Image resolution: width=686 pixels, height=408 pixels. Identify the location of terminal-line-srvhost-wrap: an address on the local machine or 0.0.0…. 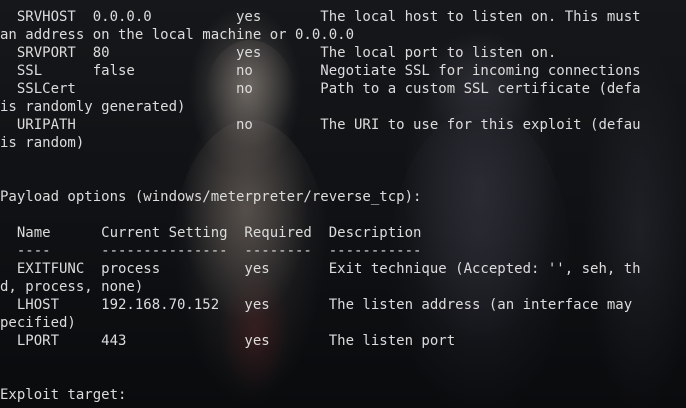
(177, 35).